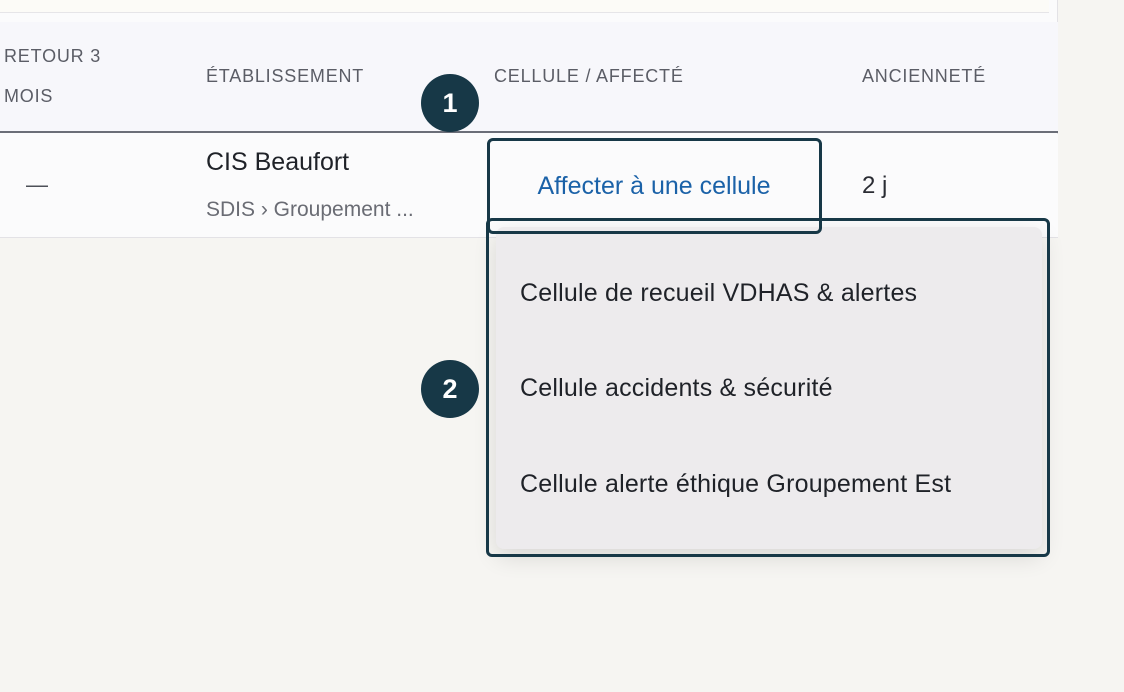  Describe the element at coordinates (589, 76) in the screenshot. I see `column-header-cellule: CELLULE / AFFECTÉ` at that location.